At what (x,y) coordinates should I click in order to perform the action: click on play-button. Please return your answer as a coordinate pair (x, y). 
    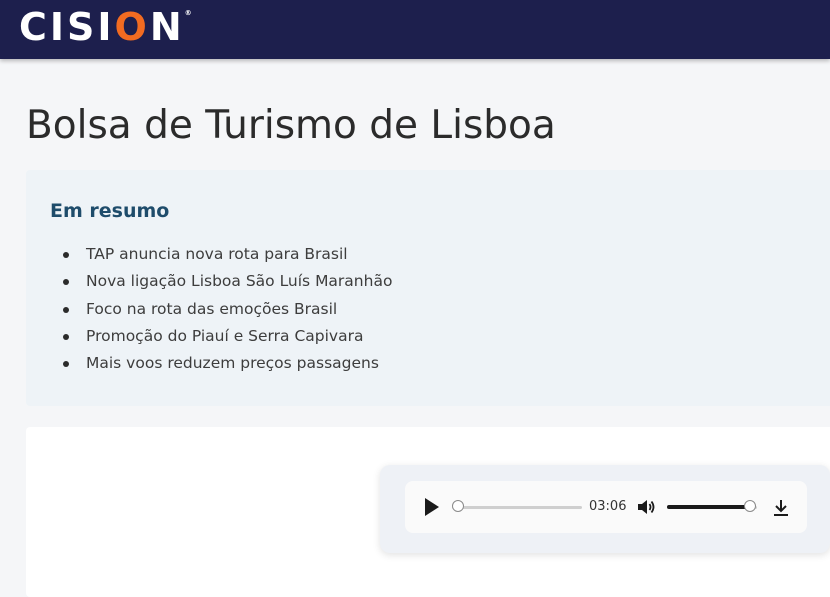
    Looking at the image, I should click on (432, 507).